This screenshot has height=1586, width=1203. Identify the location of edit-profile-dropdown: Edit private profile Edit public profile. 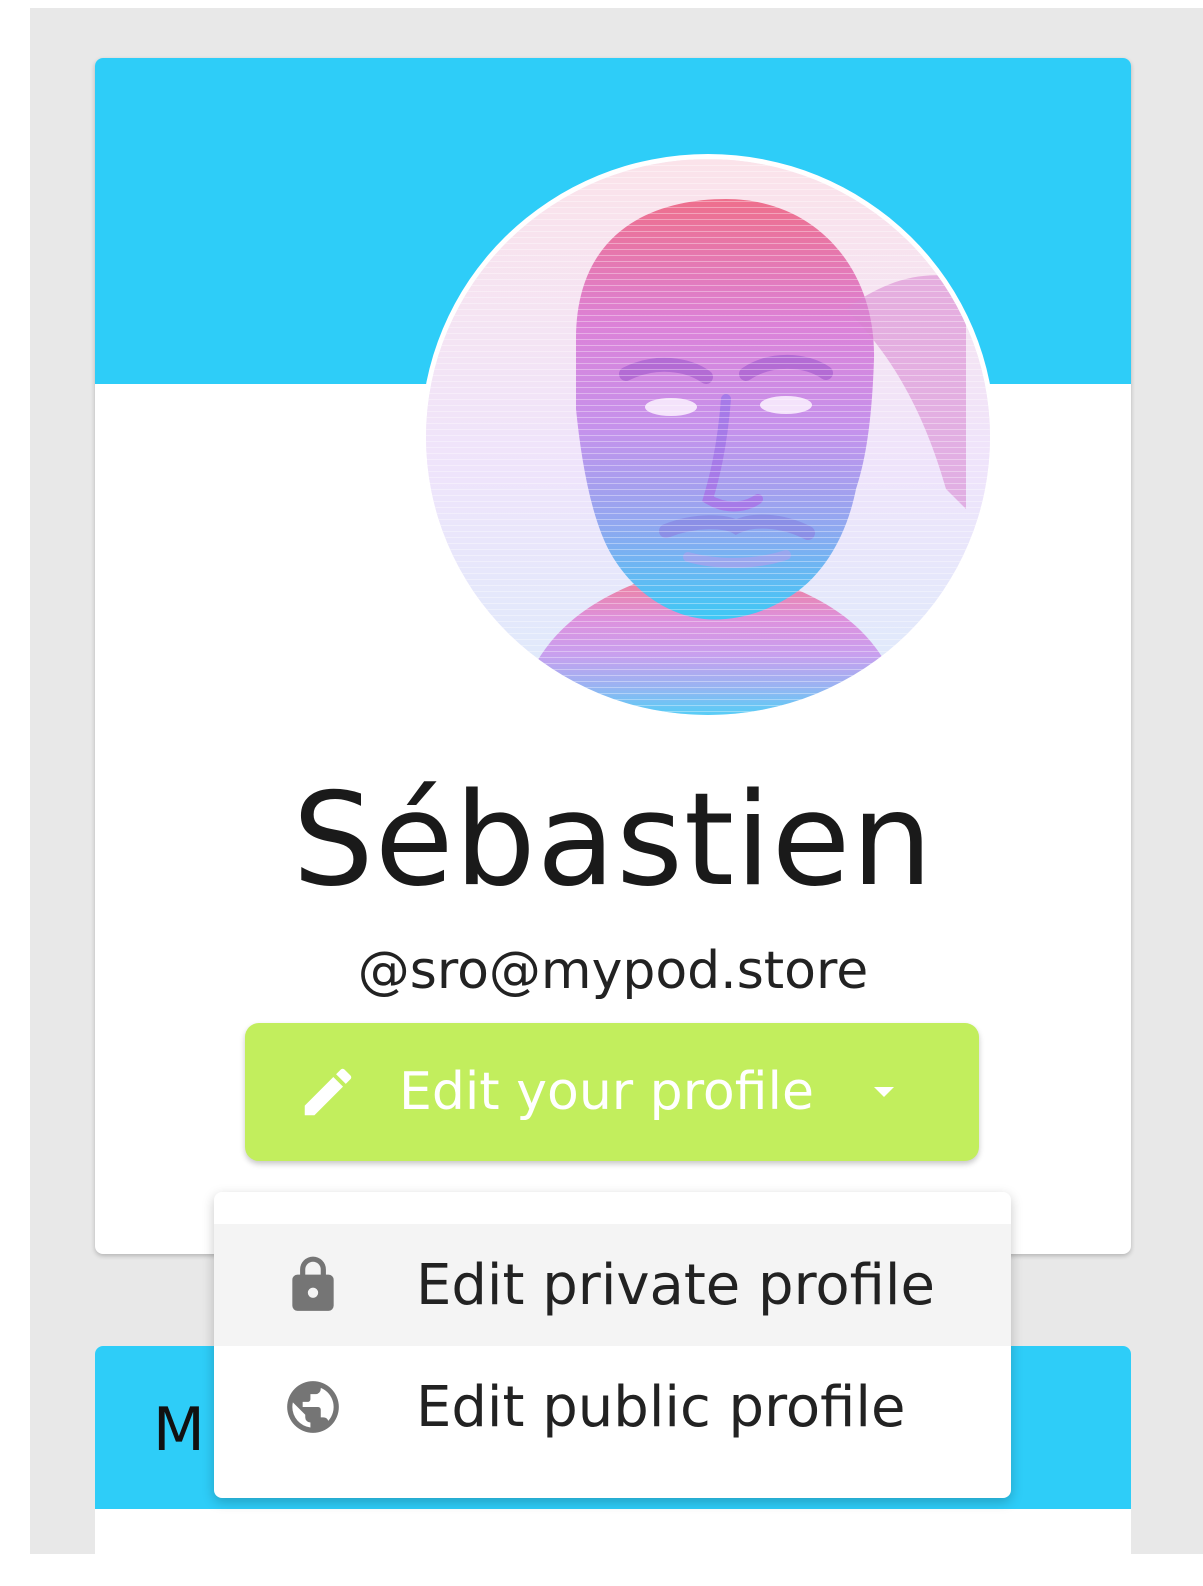
(612, 1345).